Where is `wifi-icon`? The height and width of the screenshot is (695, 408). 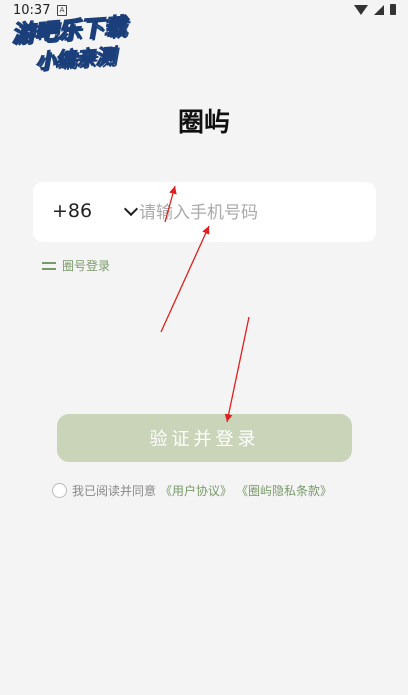
wifi-icon is located at coordinates (361, 9).